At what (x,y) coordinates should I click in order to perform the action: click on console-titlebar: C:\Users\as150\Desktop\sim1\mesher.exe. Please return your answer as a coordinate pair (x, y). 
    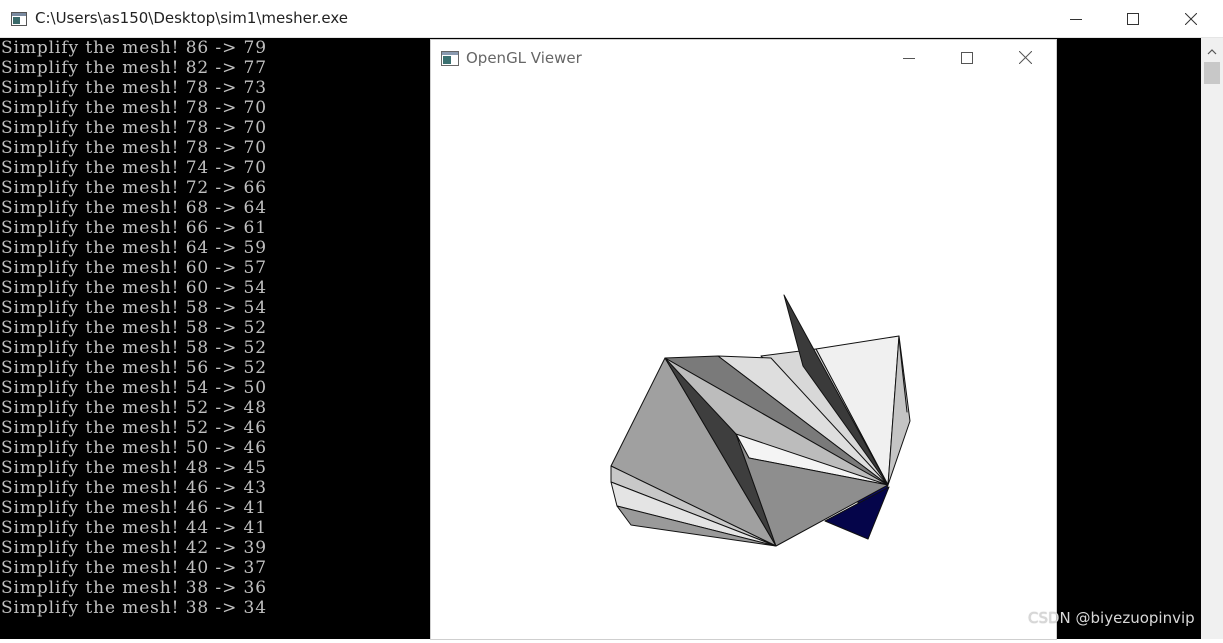
    Looking at the image, I should click on (611, 19).